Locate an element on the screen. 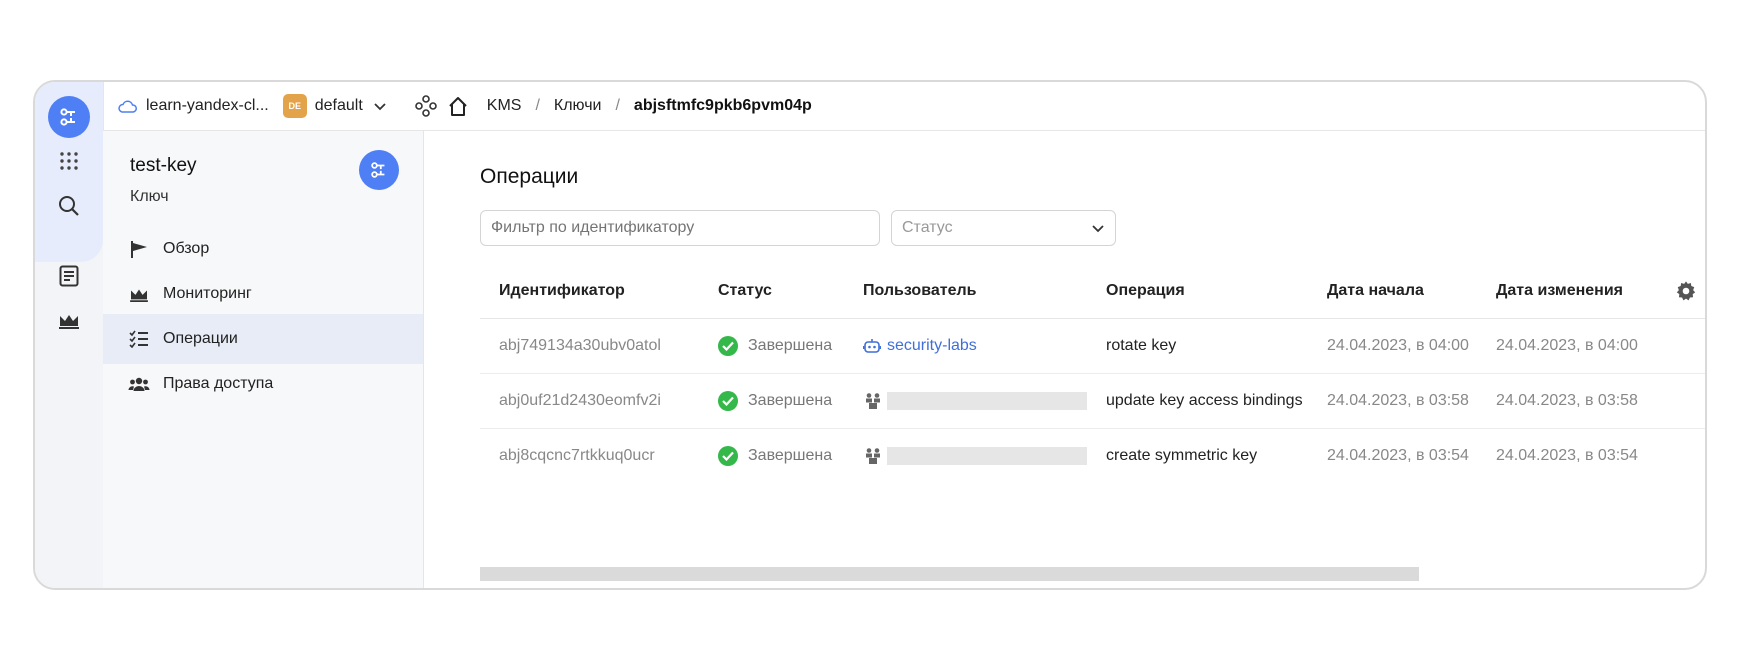  breadcrumb-current: abjsftmfc9pkb6pvm04p is located at coordinates (722, 105).